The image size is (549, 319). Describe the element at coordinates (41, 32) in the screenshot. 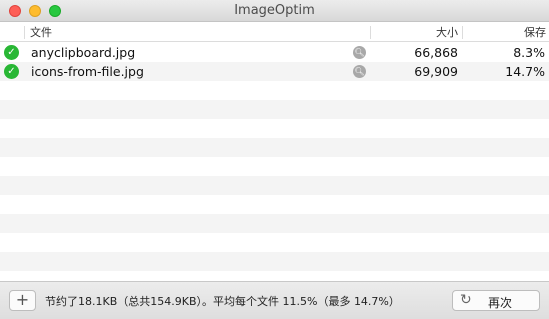

I see `column-header-file: 文件` at that location.